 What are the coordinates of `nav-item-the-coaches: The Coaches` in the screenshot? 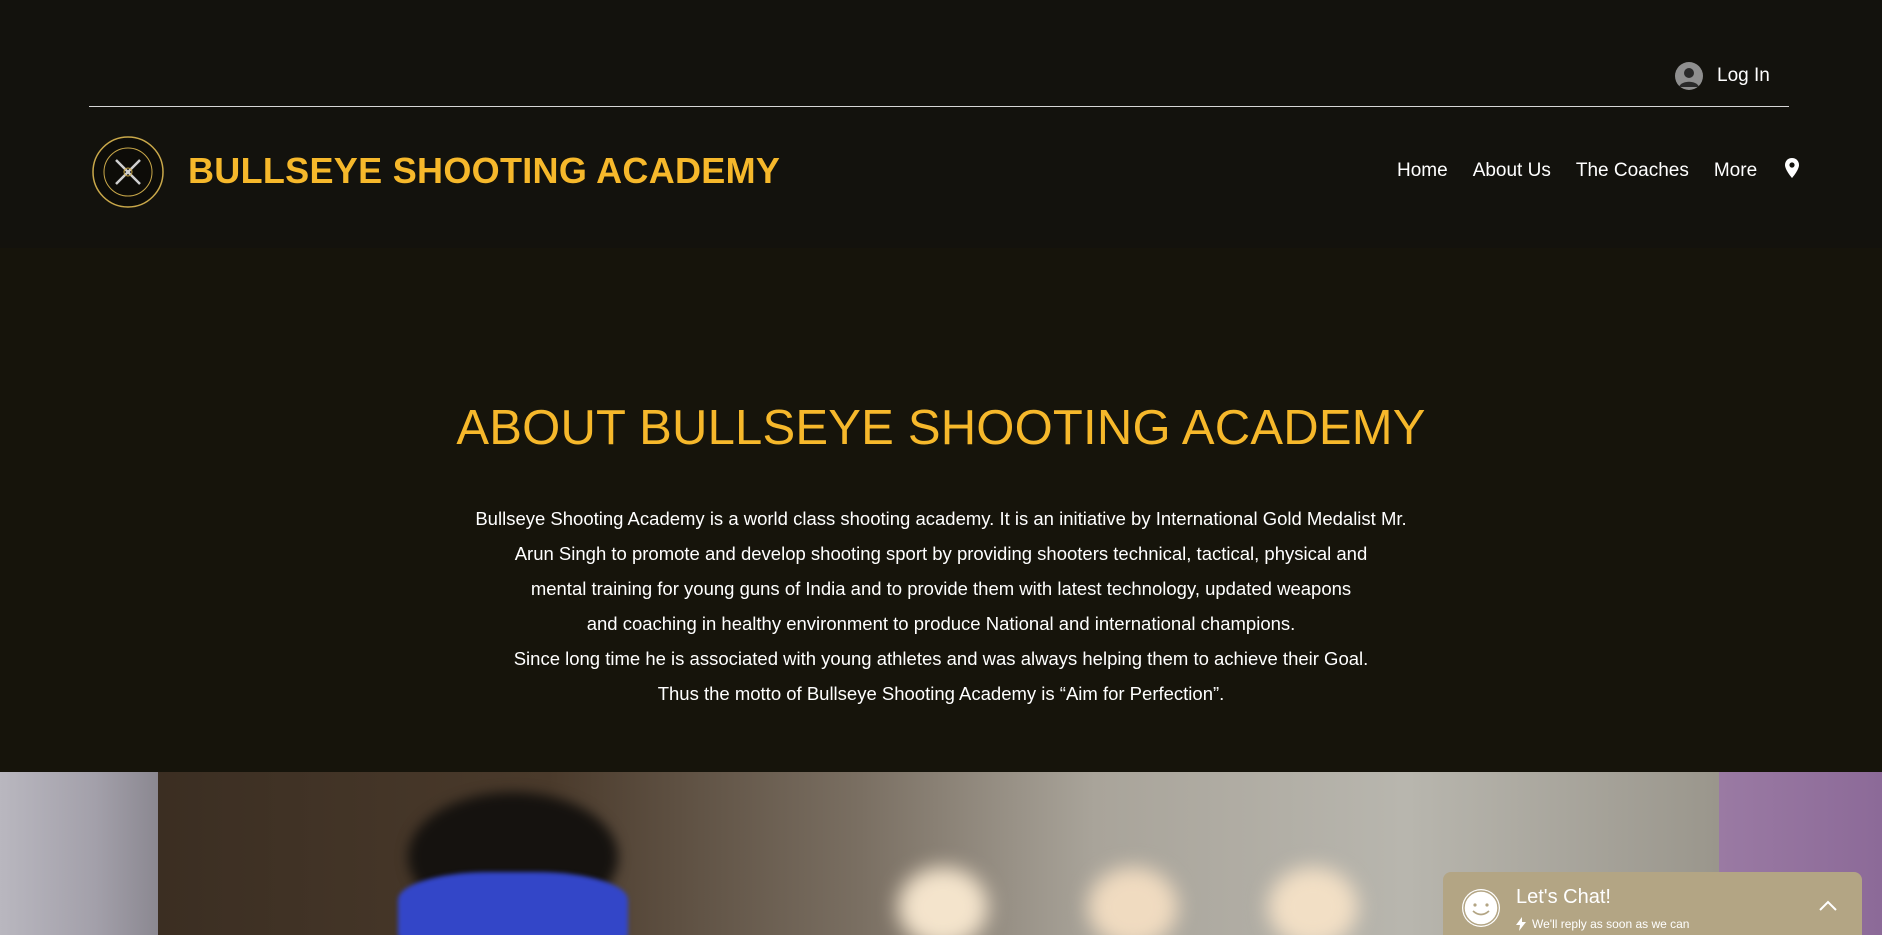 It's located at (1632, 171).